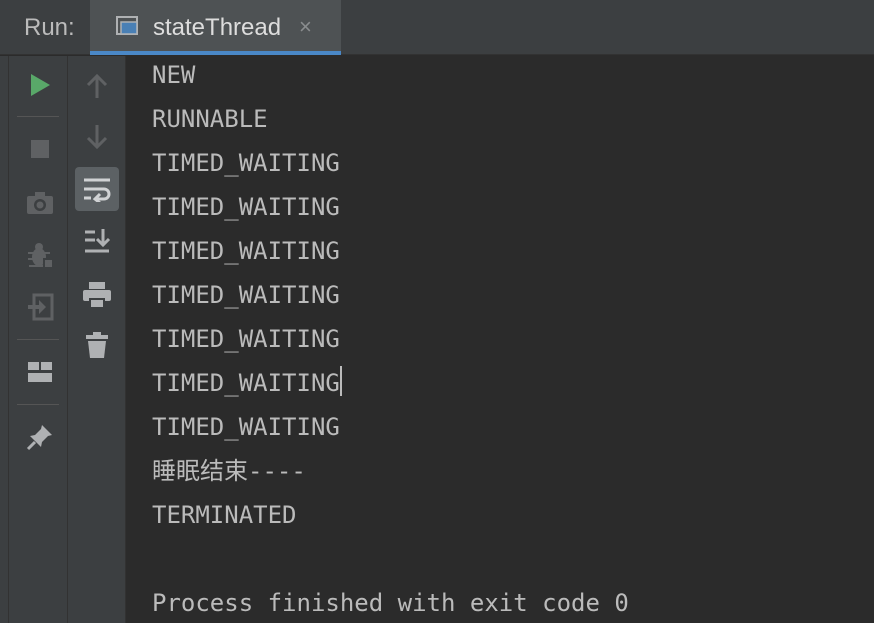 The height and width of the screenshot is (623, 874). I want to click on stop-icon, so click(40, 149).